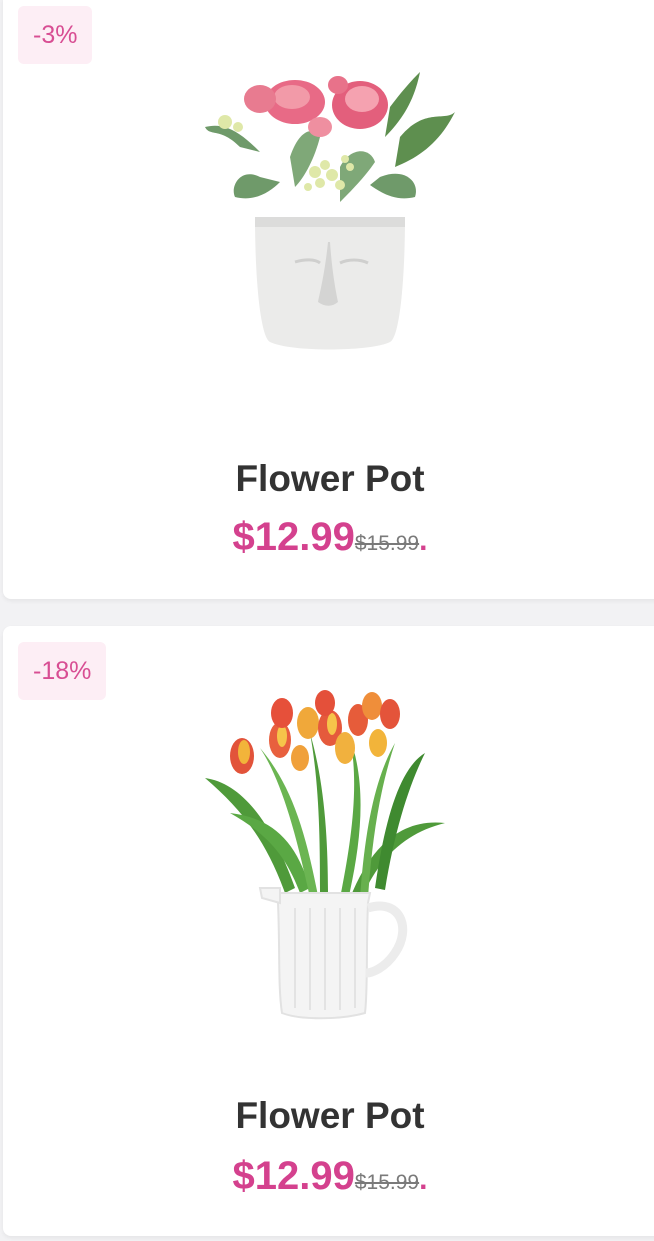  Describe the element at coordinates (330, 211) in the screenshot. I see `peony-pot-image` at that location.